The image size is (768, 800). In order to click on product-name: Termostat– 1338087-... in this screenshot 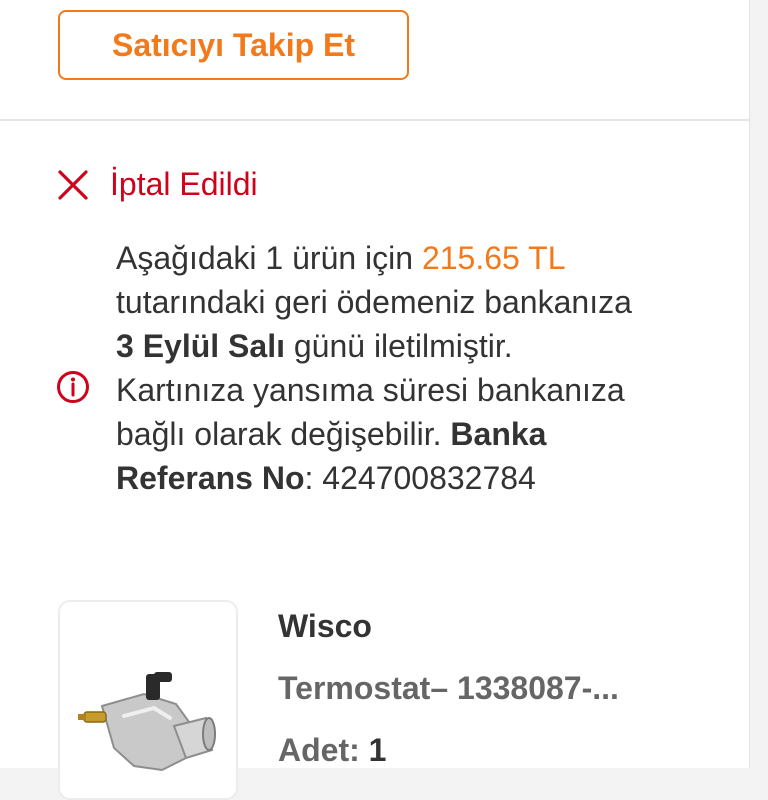, I will do `click(498, 688)`.